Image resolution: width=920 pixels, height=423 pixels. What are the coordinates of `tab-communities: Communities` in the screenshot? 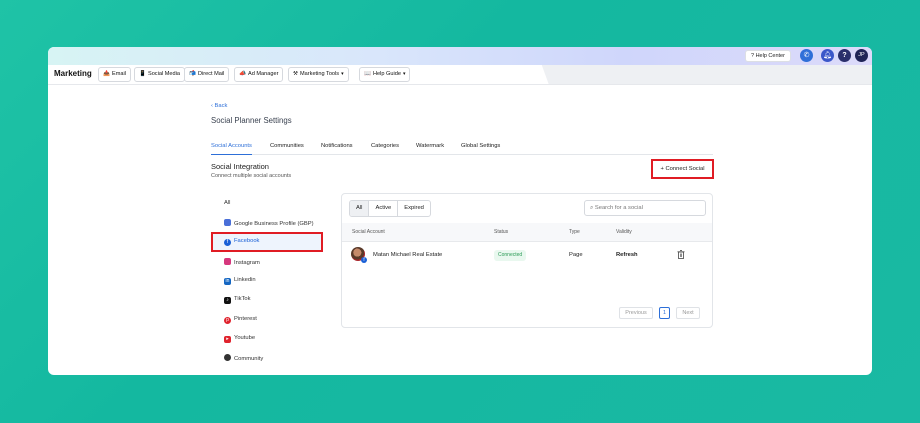 It's located at (287, 149).